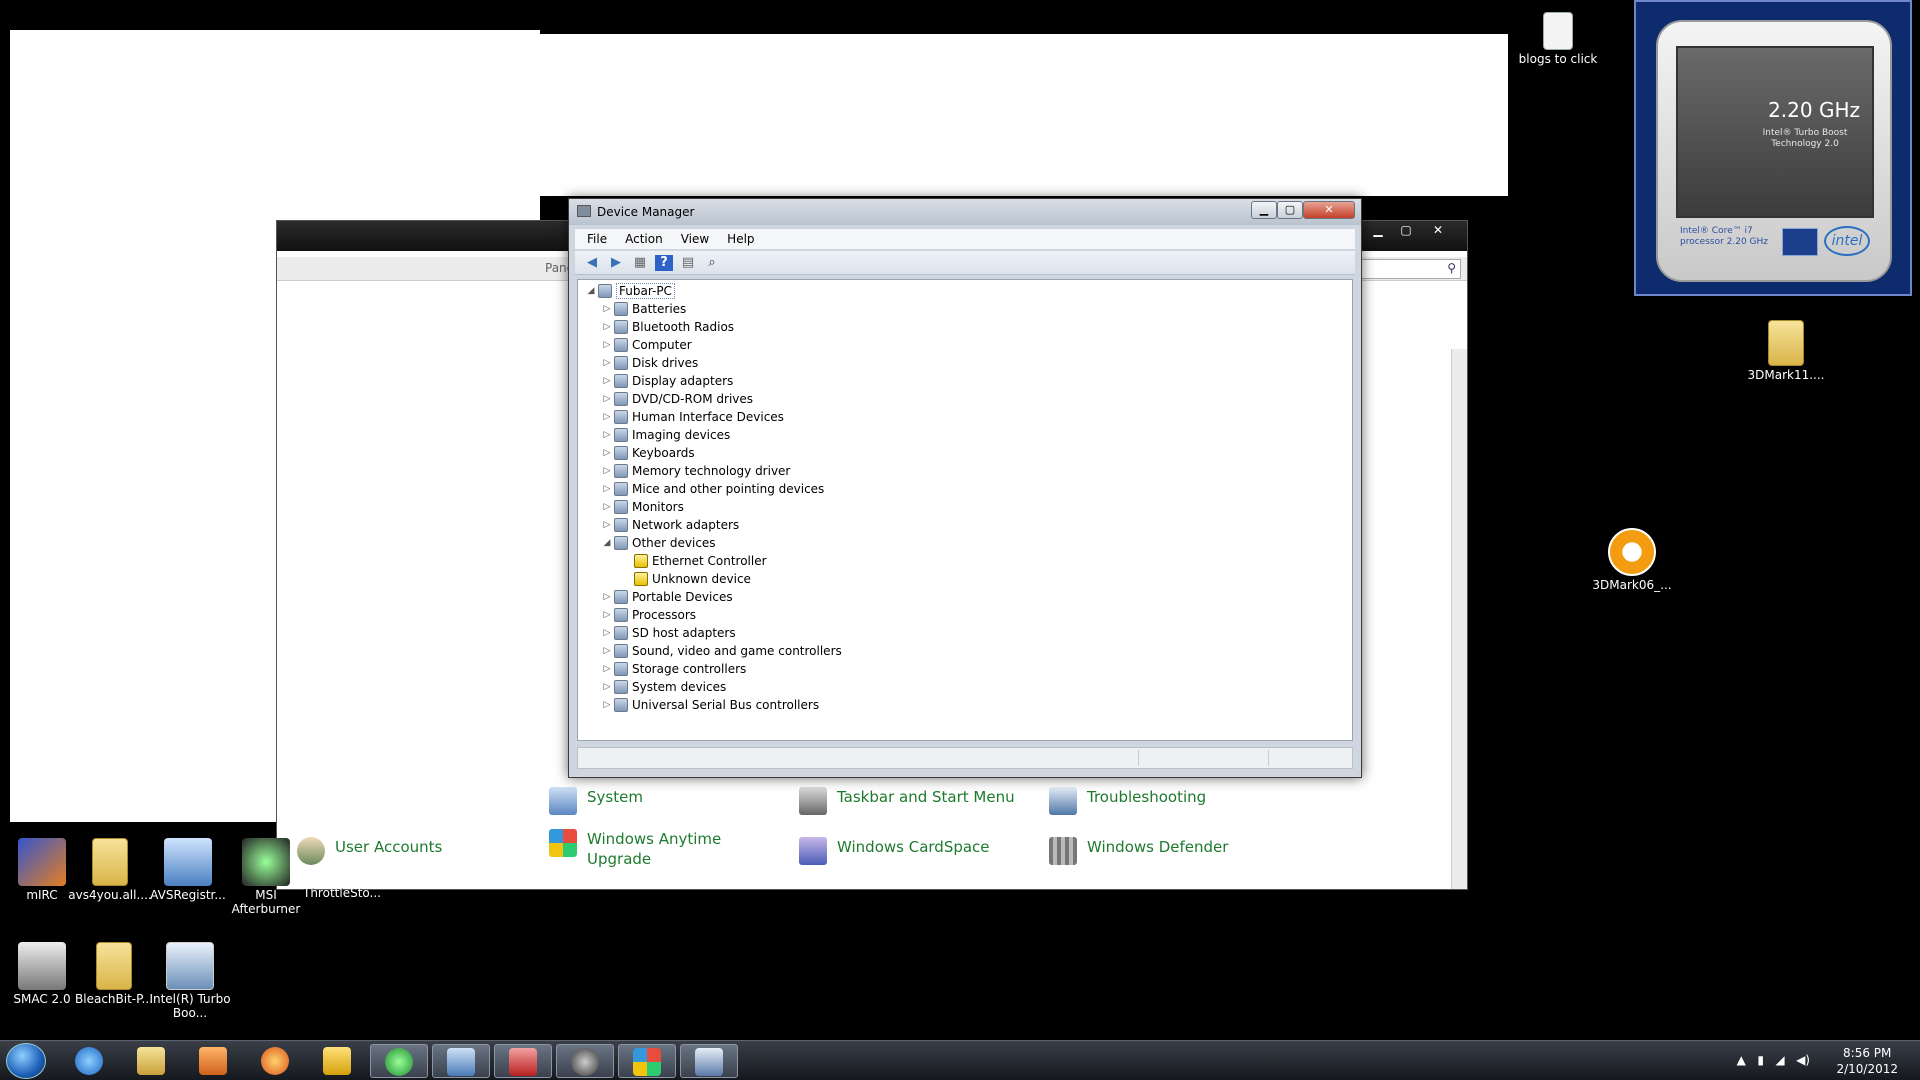  Describe the element at coordinates (1127, 801) in the screenshot. I see `cp-item-troubleshooting: Troubleshooting` at that location.